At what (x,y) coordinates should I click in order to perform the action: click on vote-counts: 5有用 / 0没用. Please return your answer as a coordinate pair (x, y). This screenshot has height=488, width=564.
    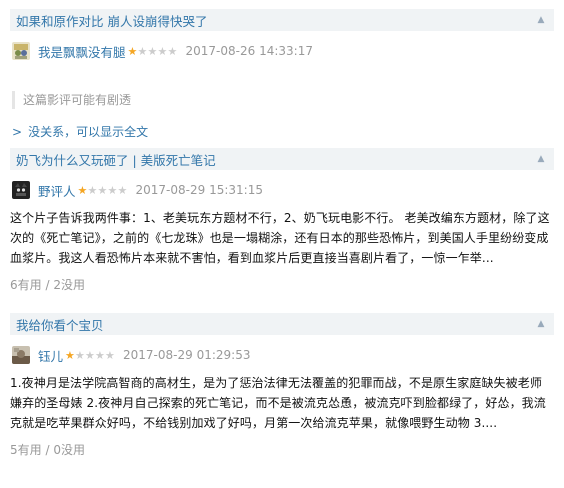
    Looking at the image, I should click on (47, 450).